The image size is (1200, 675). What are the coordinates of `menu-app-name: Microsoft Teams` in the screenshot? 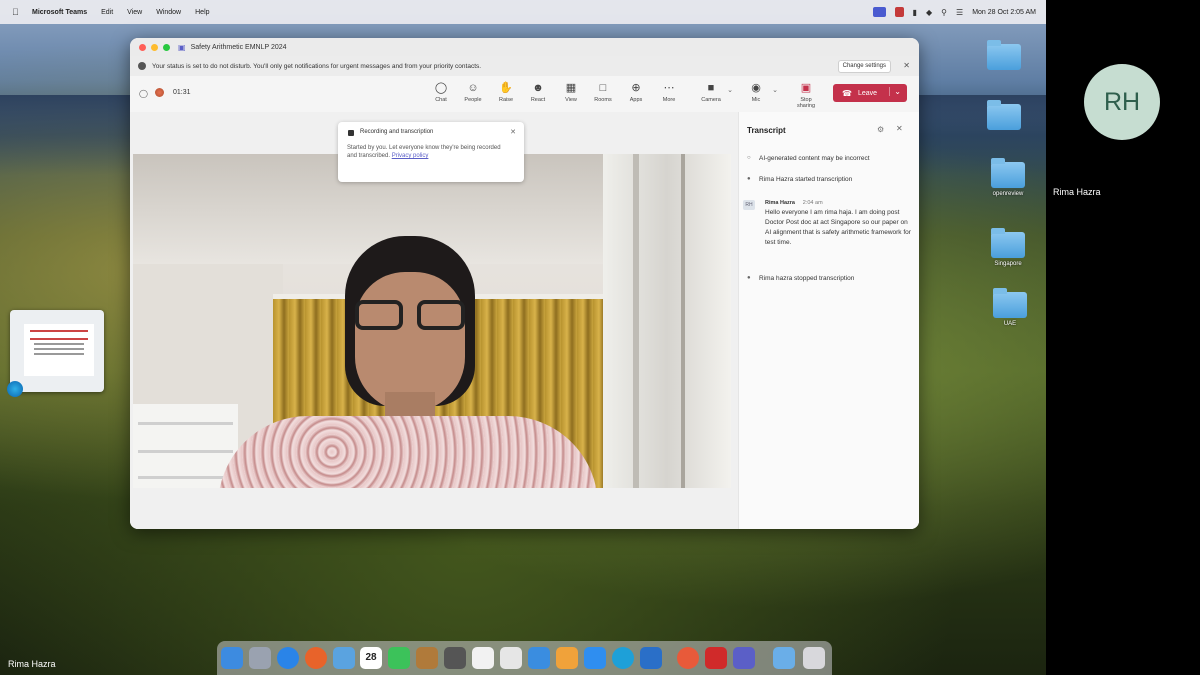 It's located at (59, 12).